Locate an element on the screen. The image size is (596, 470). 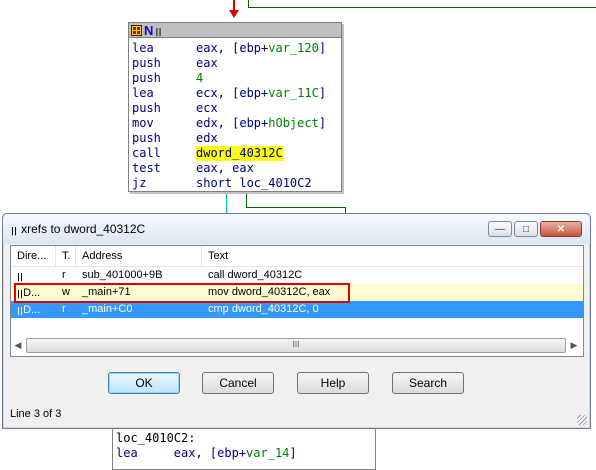
mnemonic: call is located at coordinates (146, 153).